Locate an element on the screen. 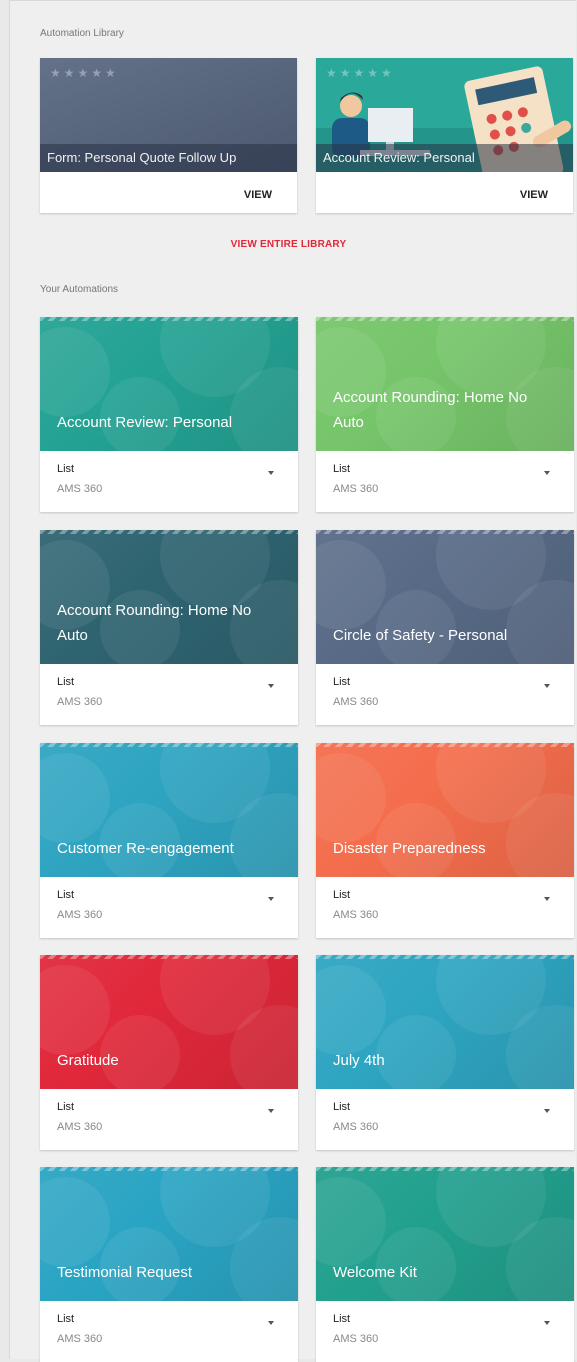 The image size is (577, 1362). automation-card: Account Review: Personal List AMS 360 is located at coordinates (169, 414).